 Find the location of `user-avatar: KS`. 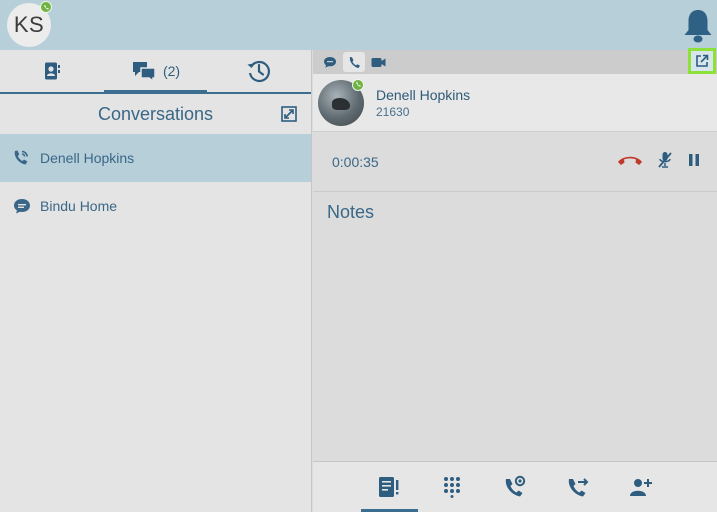

user-avatar: KS is located at coordinates (29, 24).